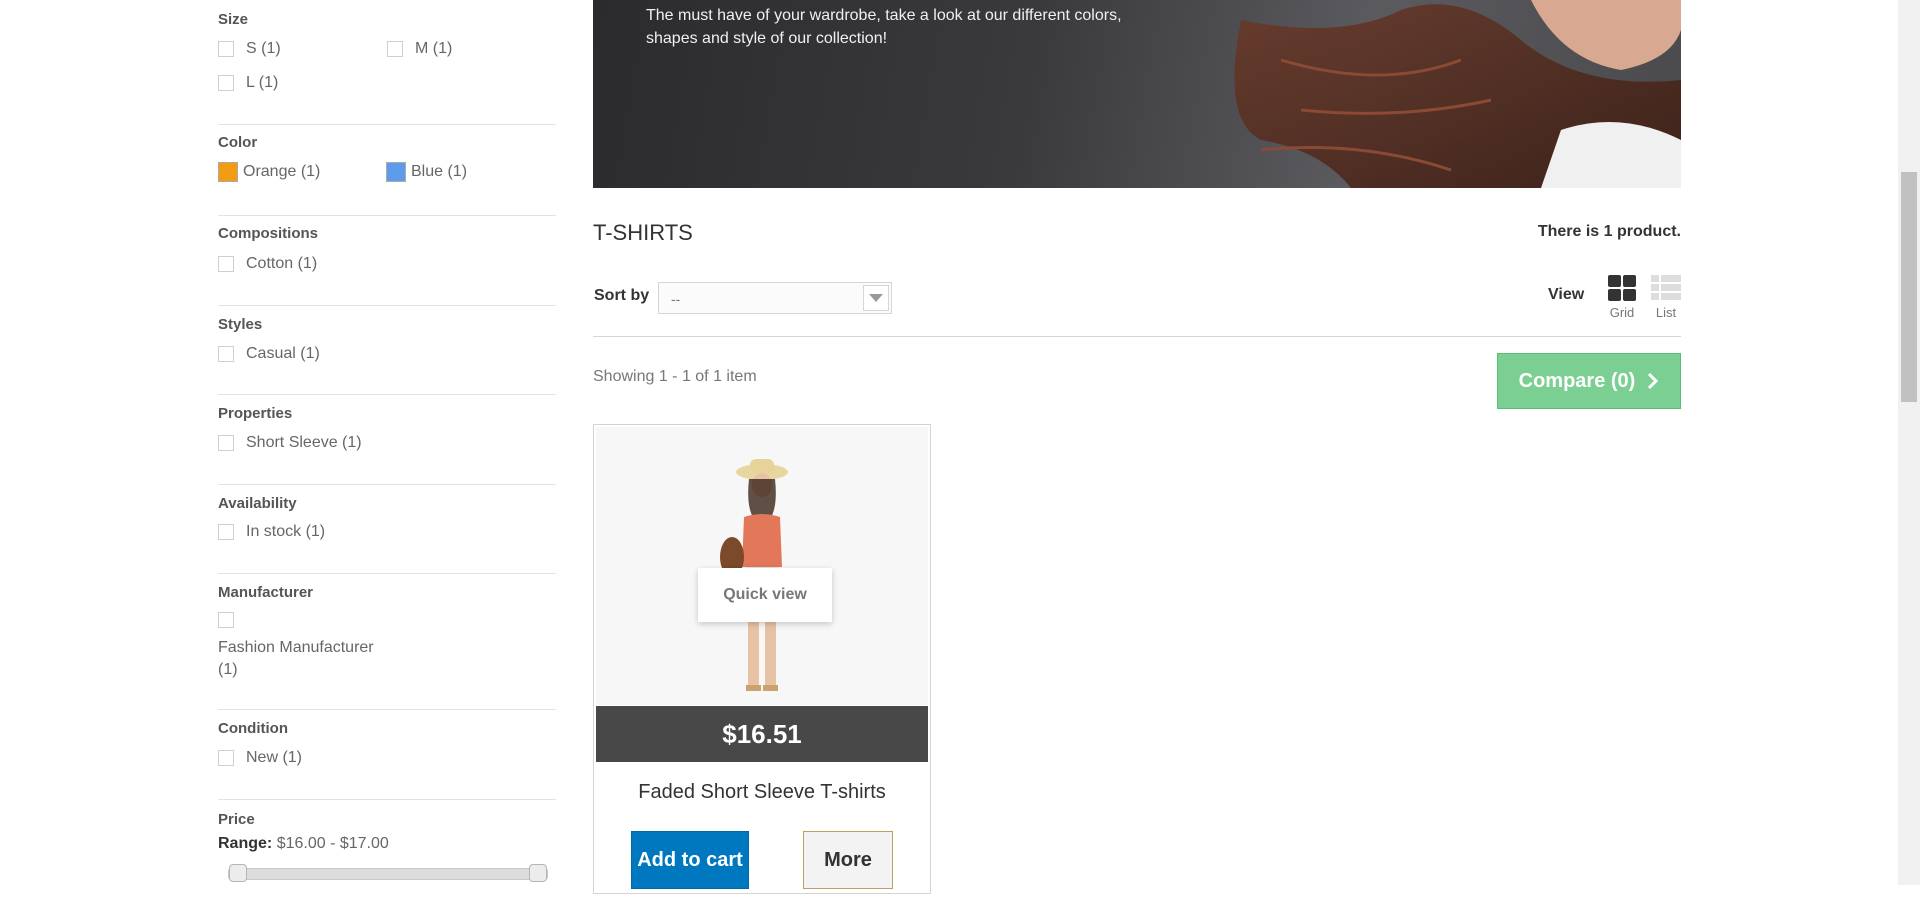  Describe the element at coordinates (387, 529) in the screenshot. I see `filter-group-availability: Availability In stock (1)` at that location.